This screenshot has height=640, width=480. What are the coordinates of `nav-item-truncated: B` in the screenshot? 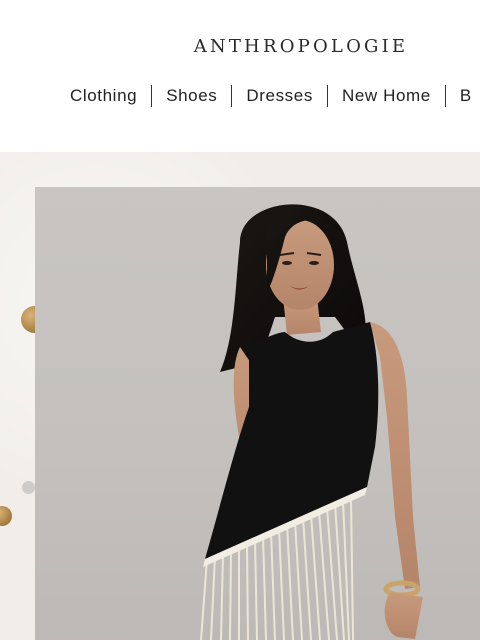 It's located at (466, 96).